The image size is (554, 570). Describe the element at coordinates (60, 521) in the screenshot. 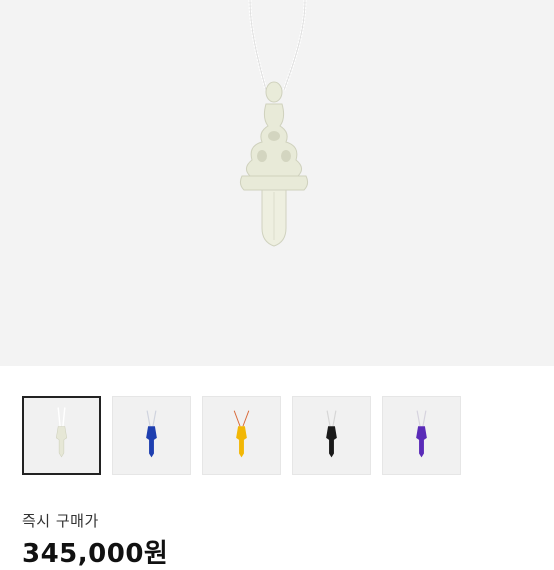

I see `instant-buy-label: 즉시 구매가` at that location.